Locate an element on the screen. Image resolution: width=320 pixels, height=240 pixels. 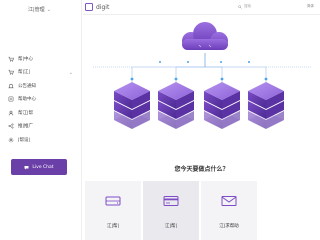
live-chat-label: Live Chat is located at coordinates (43, 167).